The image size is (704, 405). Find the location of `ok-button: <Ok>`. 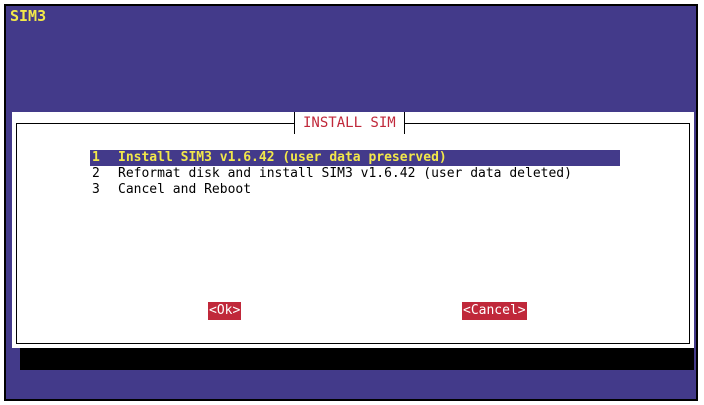

ok-button: <Ok> is located at coordinates (225, 311).